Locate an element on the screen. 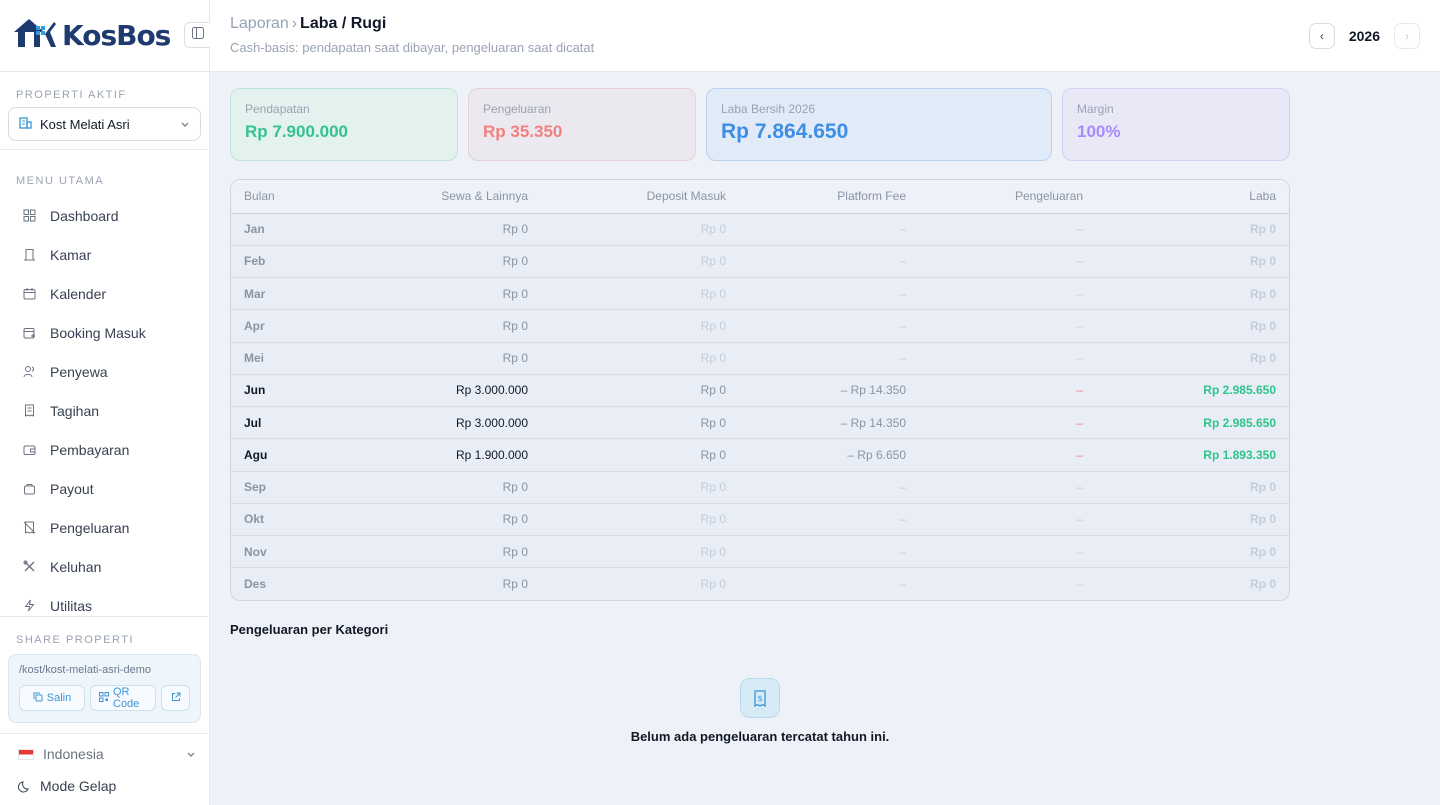  copy-link-button: Salin is located at coordinates (52, 698).